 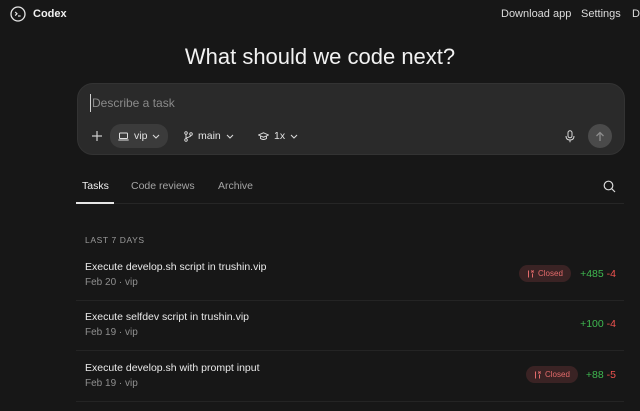 I want to click on dictation-button, so click(x=570, y=136).